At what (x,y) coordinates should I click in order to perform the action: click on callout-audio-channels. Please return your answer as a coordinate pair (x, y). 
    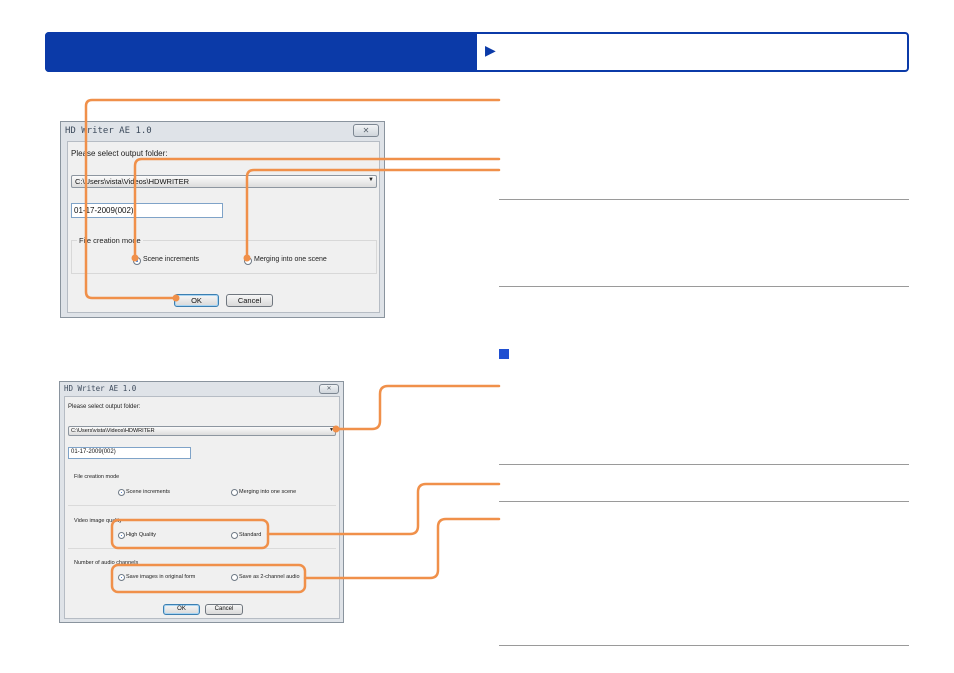
    Looking at the image, I should click on (402, 548).